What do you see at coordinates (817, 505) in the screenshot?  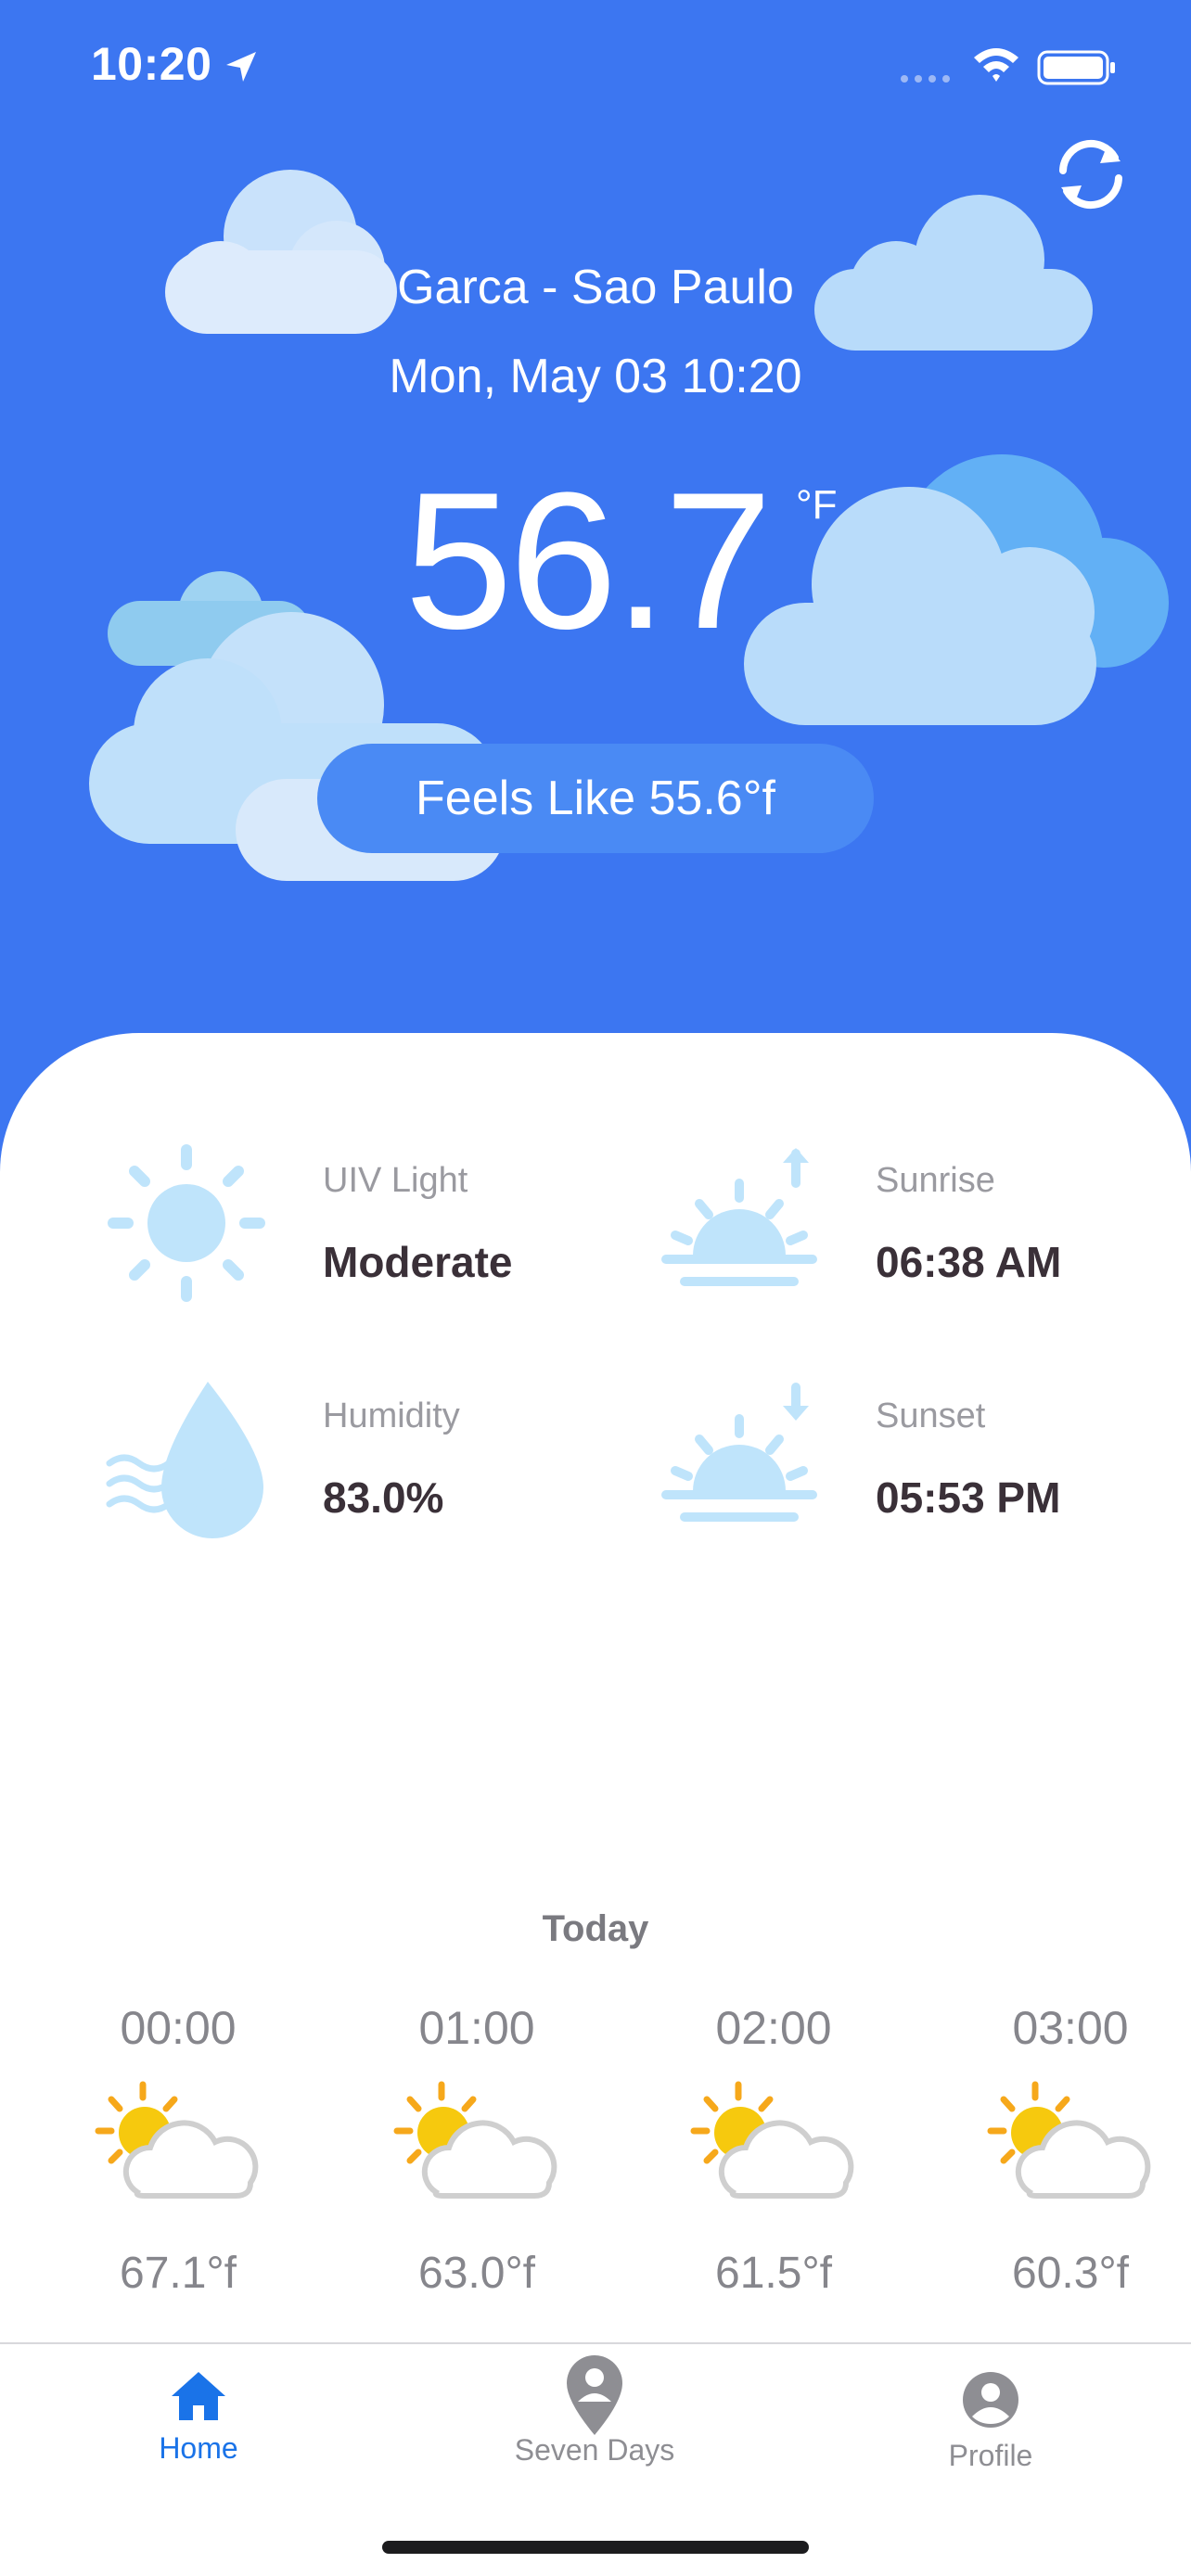 I see `temperature-unit: °F` at bounding box center [817, 505].